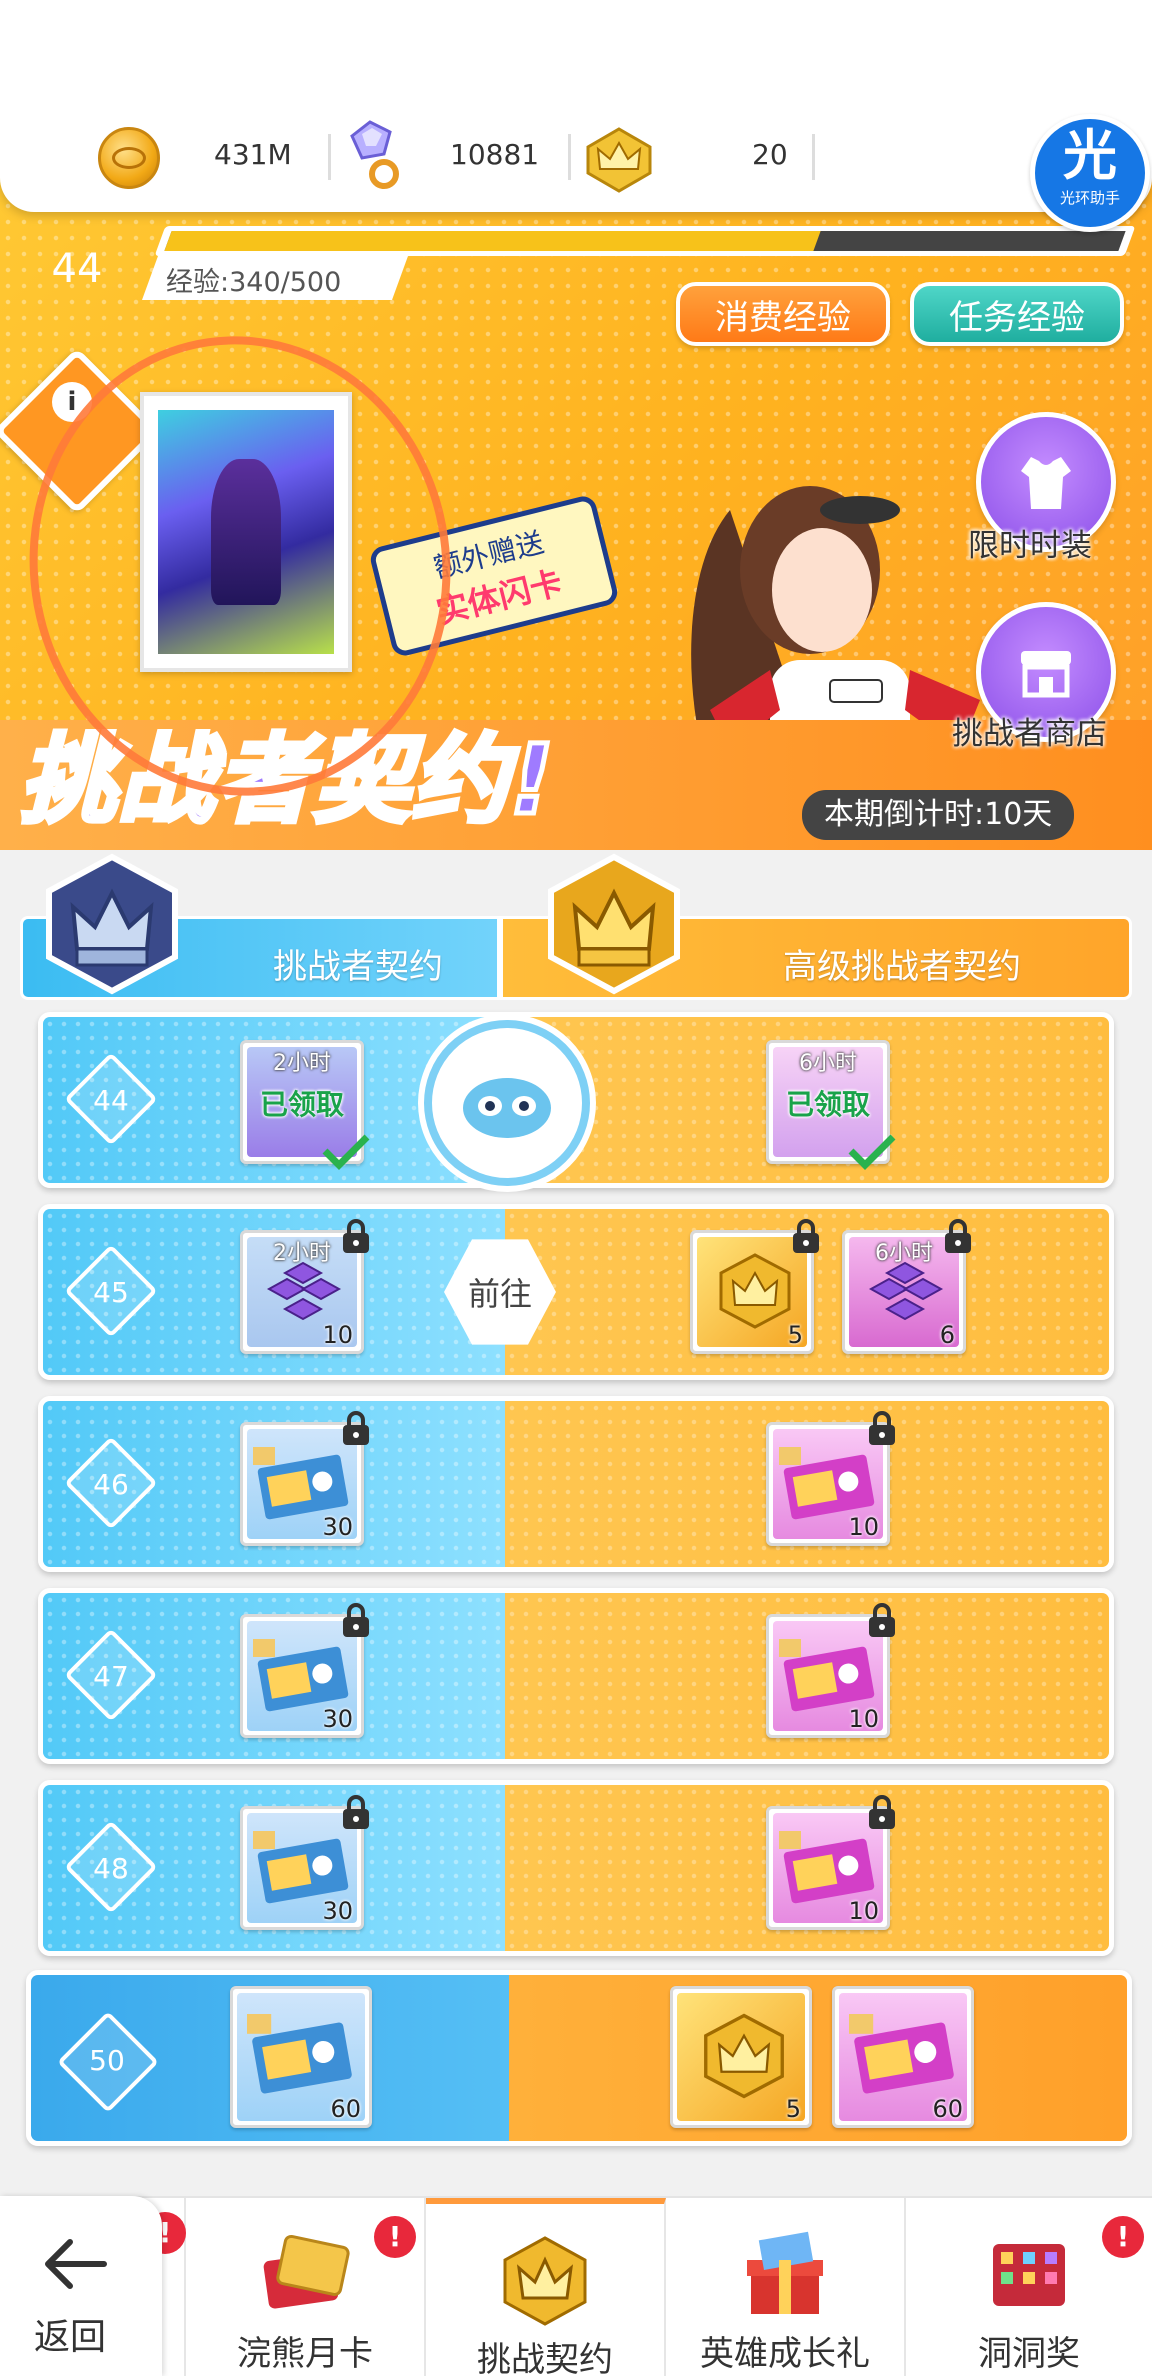 The image size is (1152, 2376). What do you see at coordinates (1029, 734) in the screenshot?
I see `challenger-shop-label: 挑战者商店` at bounding box center [1029, 734].